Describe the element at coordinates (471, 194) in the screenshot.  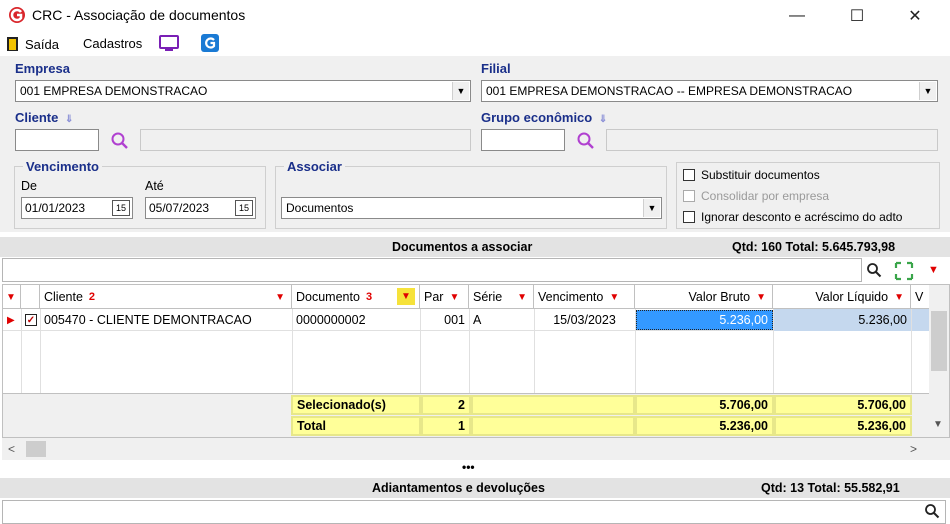
I see `associar-group: Associar Documentos ▼` at that location.